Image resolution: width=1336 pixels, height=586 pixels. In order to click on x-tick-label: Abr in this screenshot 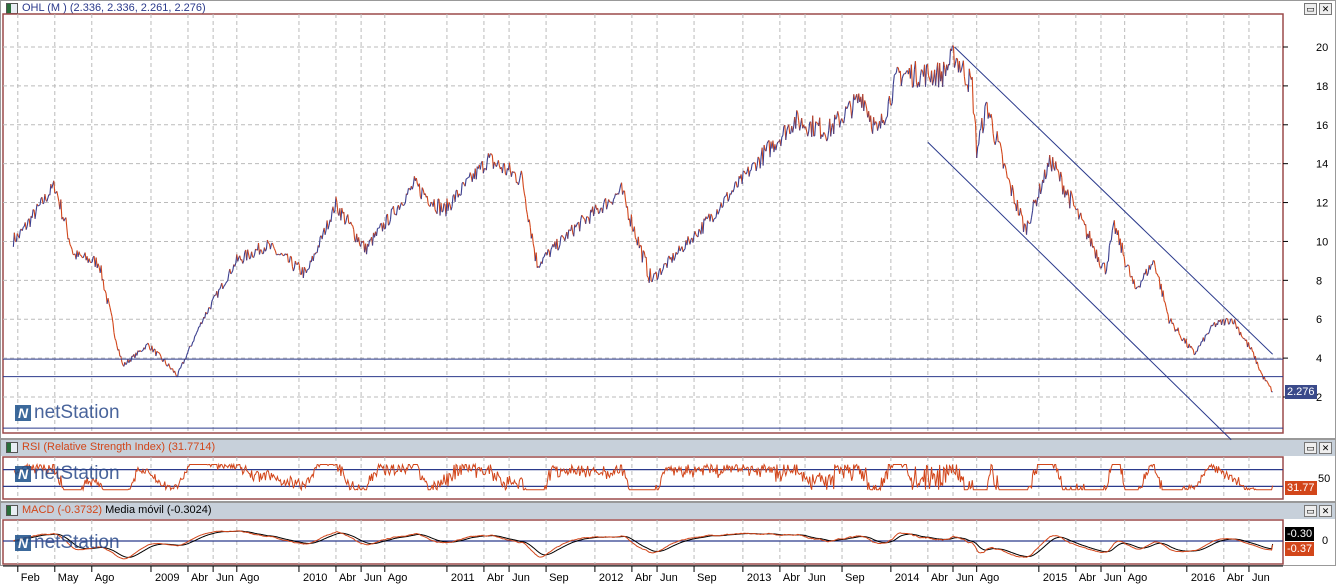, I will do `click(347, 578)`.